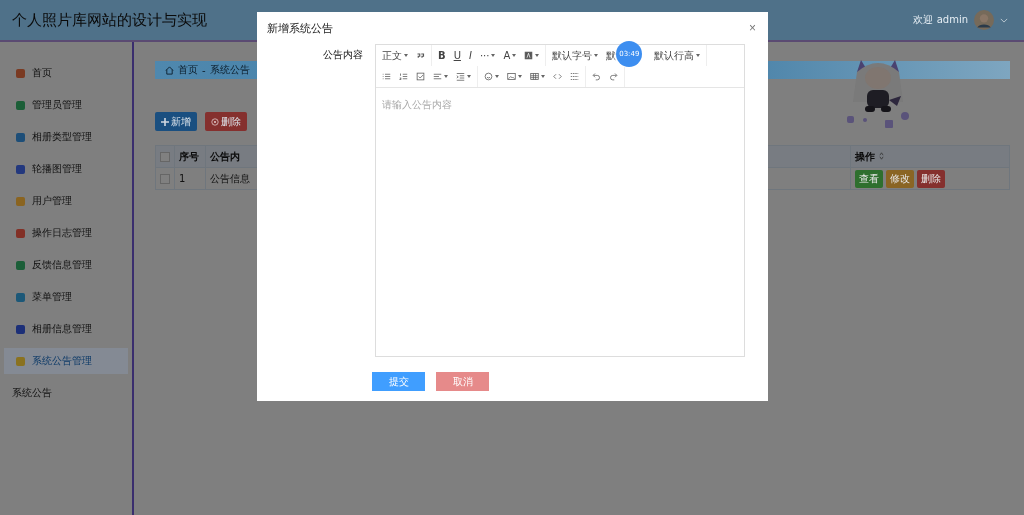 The height and width of the screenshot is (515, 1024). I want to click on sidebar-item: 相册信息管理, so click(66, 329).